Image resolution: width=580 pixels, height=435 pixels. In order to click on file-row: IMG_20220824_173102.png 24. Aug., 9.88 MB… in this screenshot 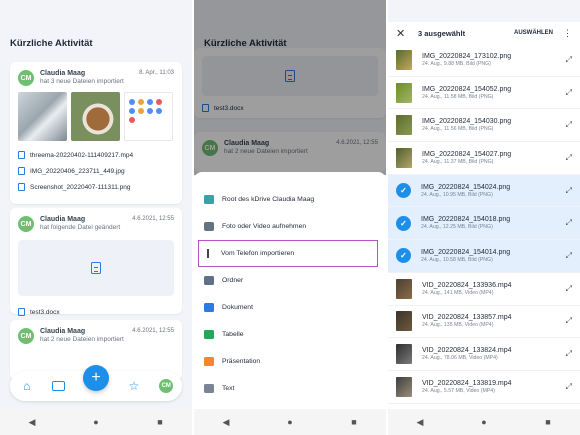, I will do `click(484, 60)`.